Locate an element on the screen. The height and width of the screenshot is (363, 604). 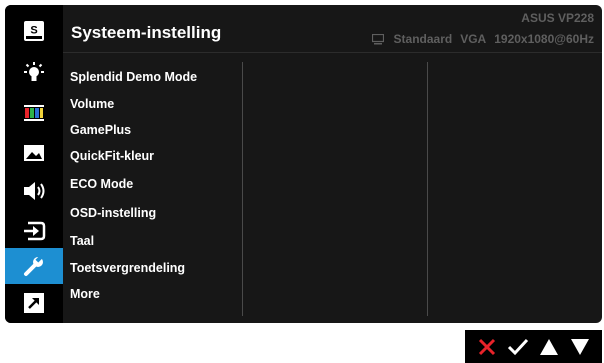
s-box-icon: S is located at coordinates (34, 31).